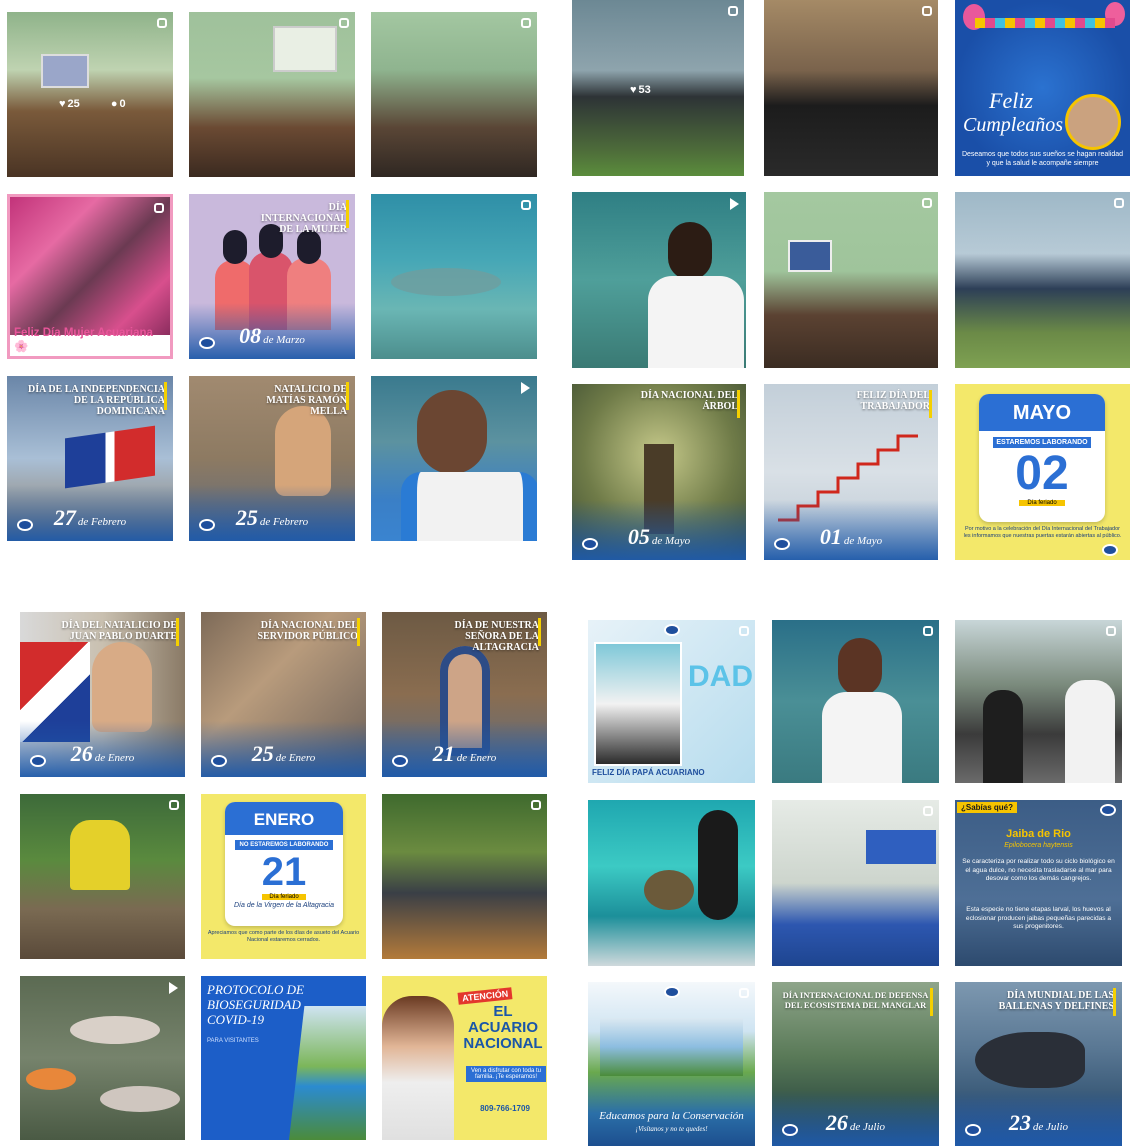  I want to click on post-underwater-shark, so click(454, 276).